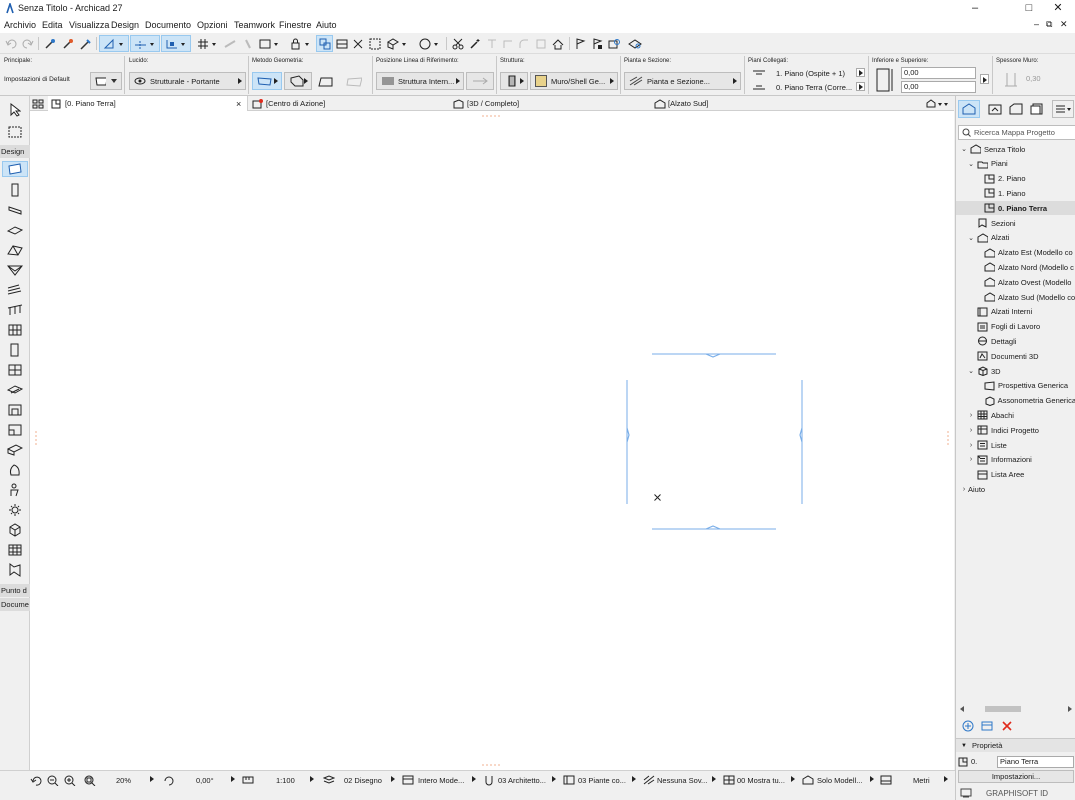 The width and height of the screenshot is (1075, 800). Describe the element at coordinates (354, 81) in the screenshot. I see `geometry-profile-button` at that location.